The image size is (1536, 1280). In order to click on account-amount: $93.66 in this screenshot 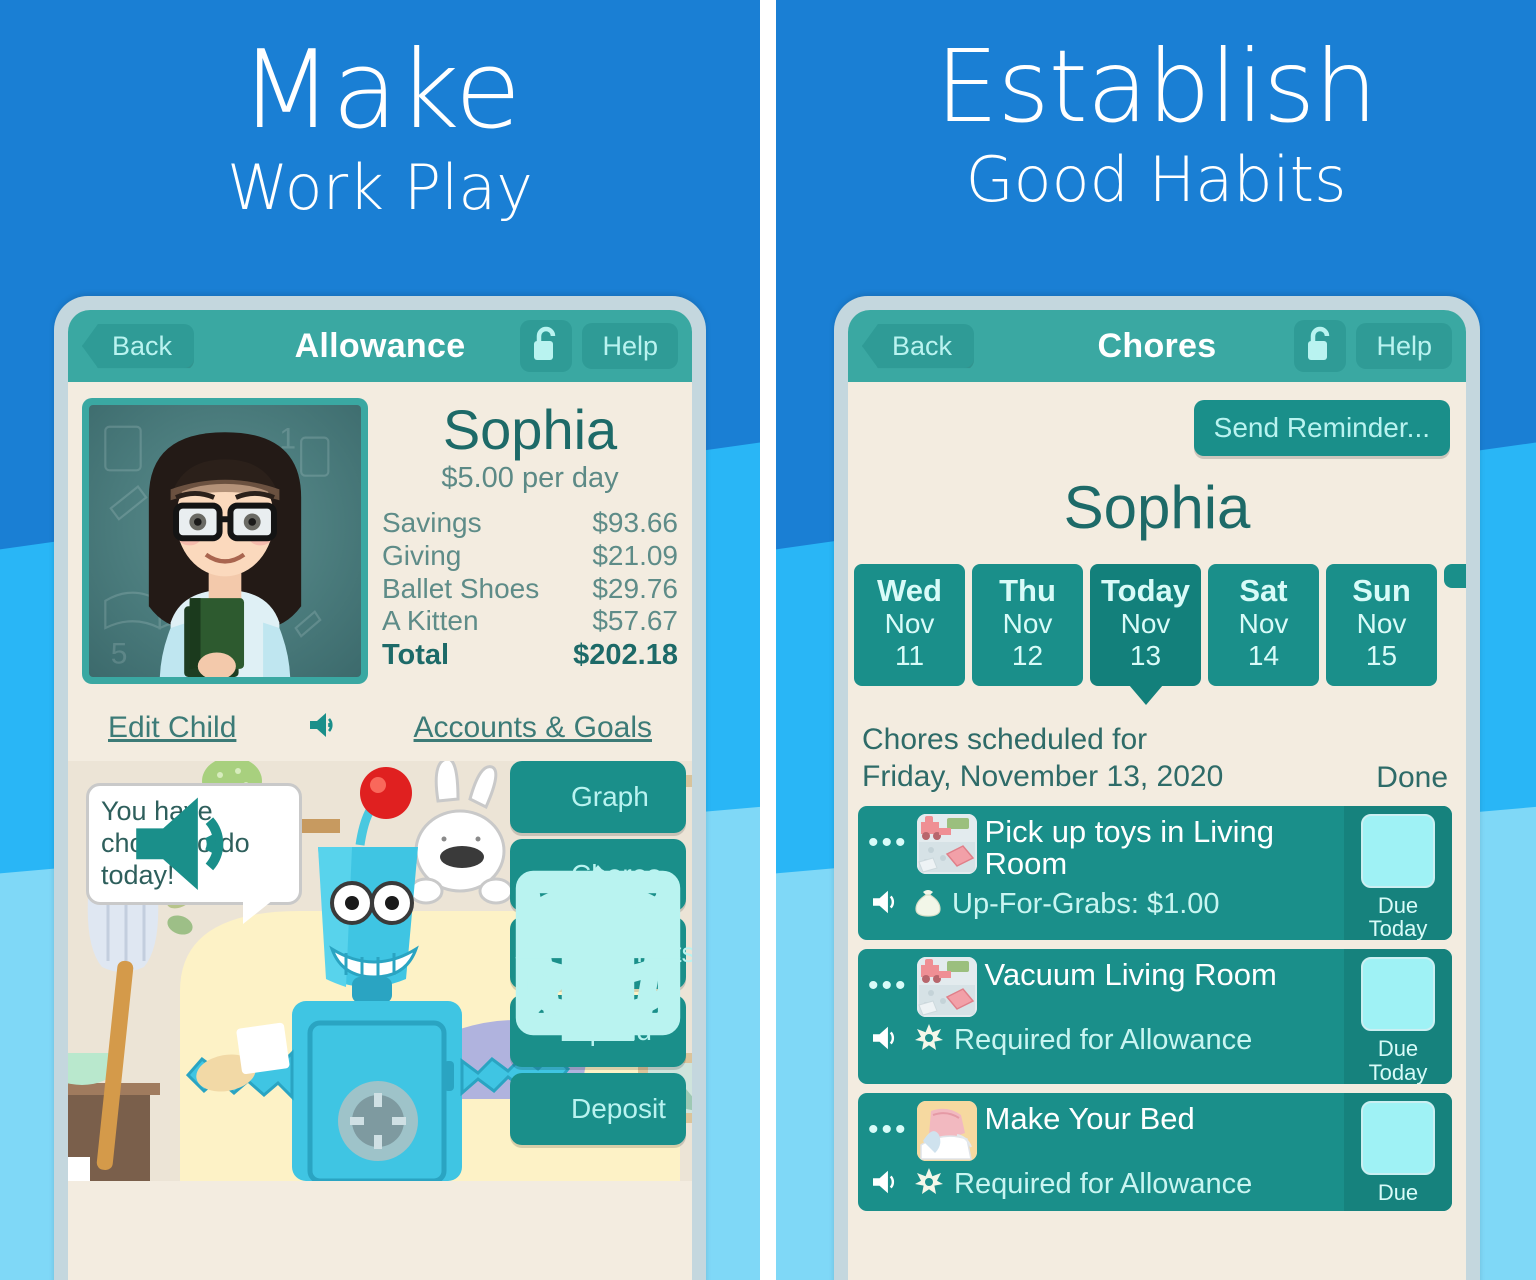, I will do `click(635, 522)`.